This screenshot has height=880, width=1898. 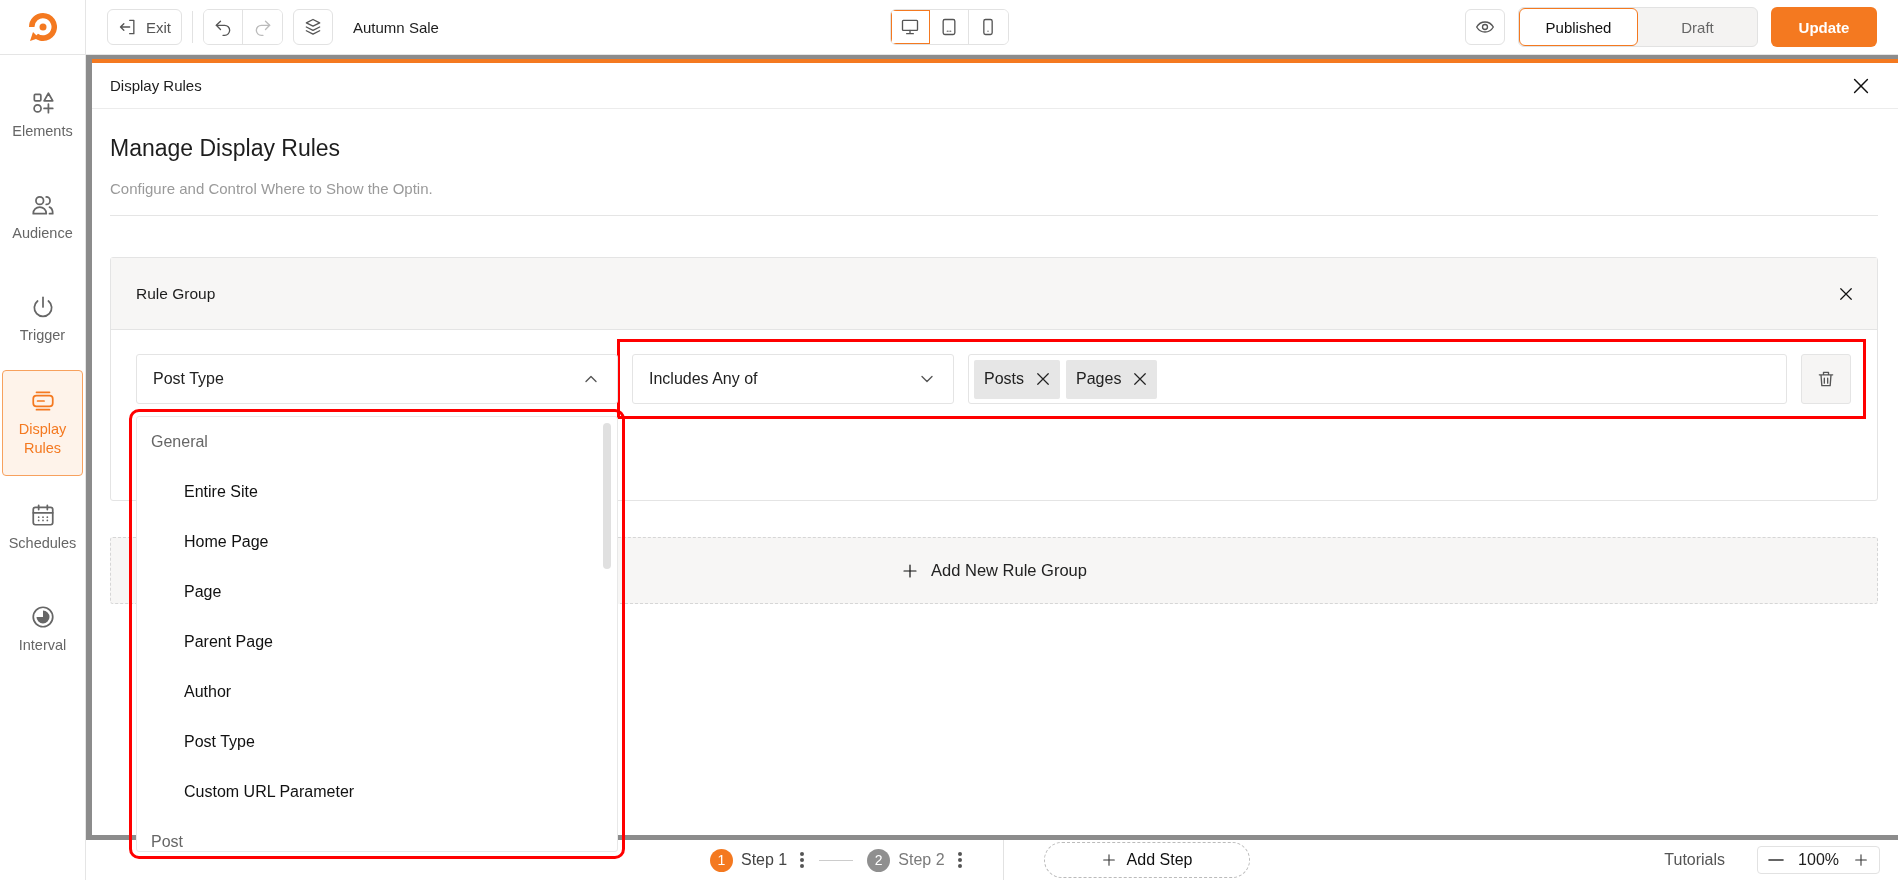 I want to click on pie-clock-icon, so click(x=42, y=616).